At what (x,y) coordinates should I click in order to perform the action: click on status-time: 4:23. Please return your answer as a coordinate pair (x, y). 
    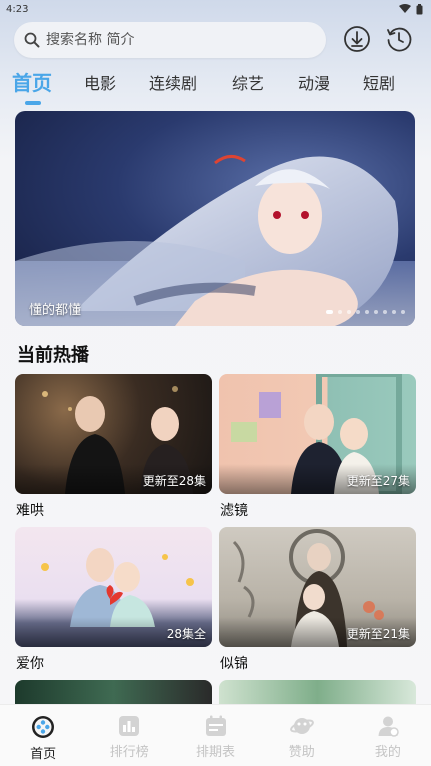
    Looking at the image, I should click on (17, 9).